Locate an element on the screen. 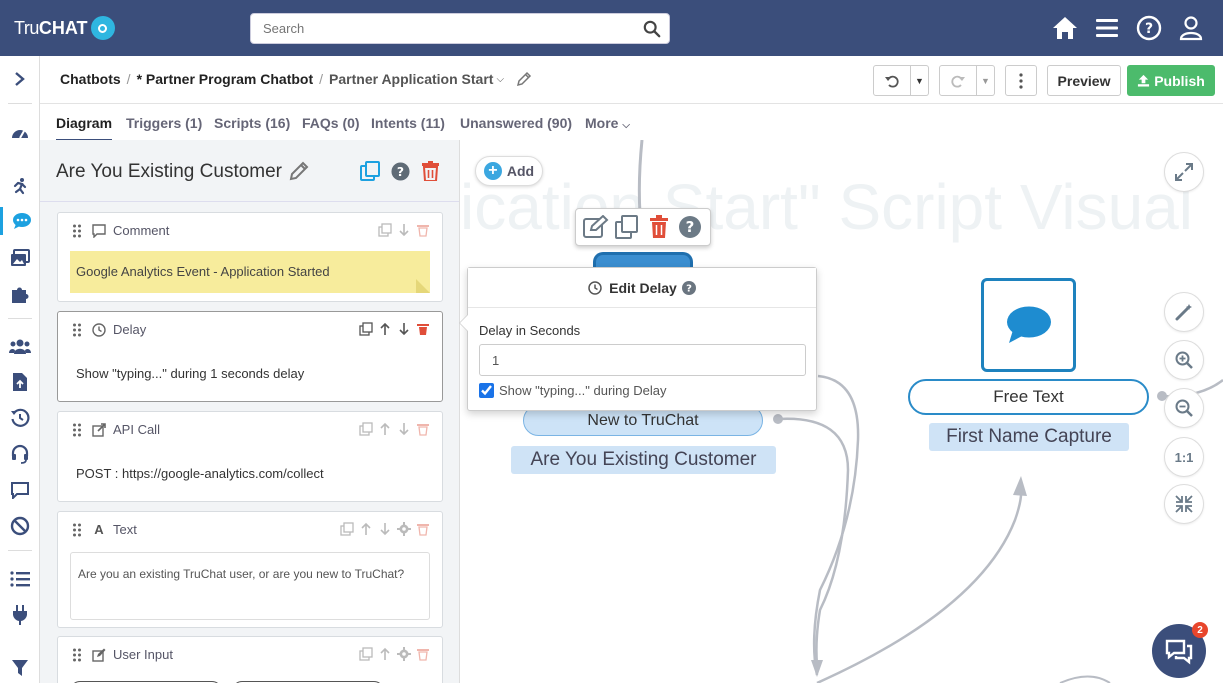 The image size is (1223, 683). messages-icon is located at coordinates (20, 490).